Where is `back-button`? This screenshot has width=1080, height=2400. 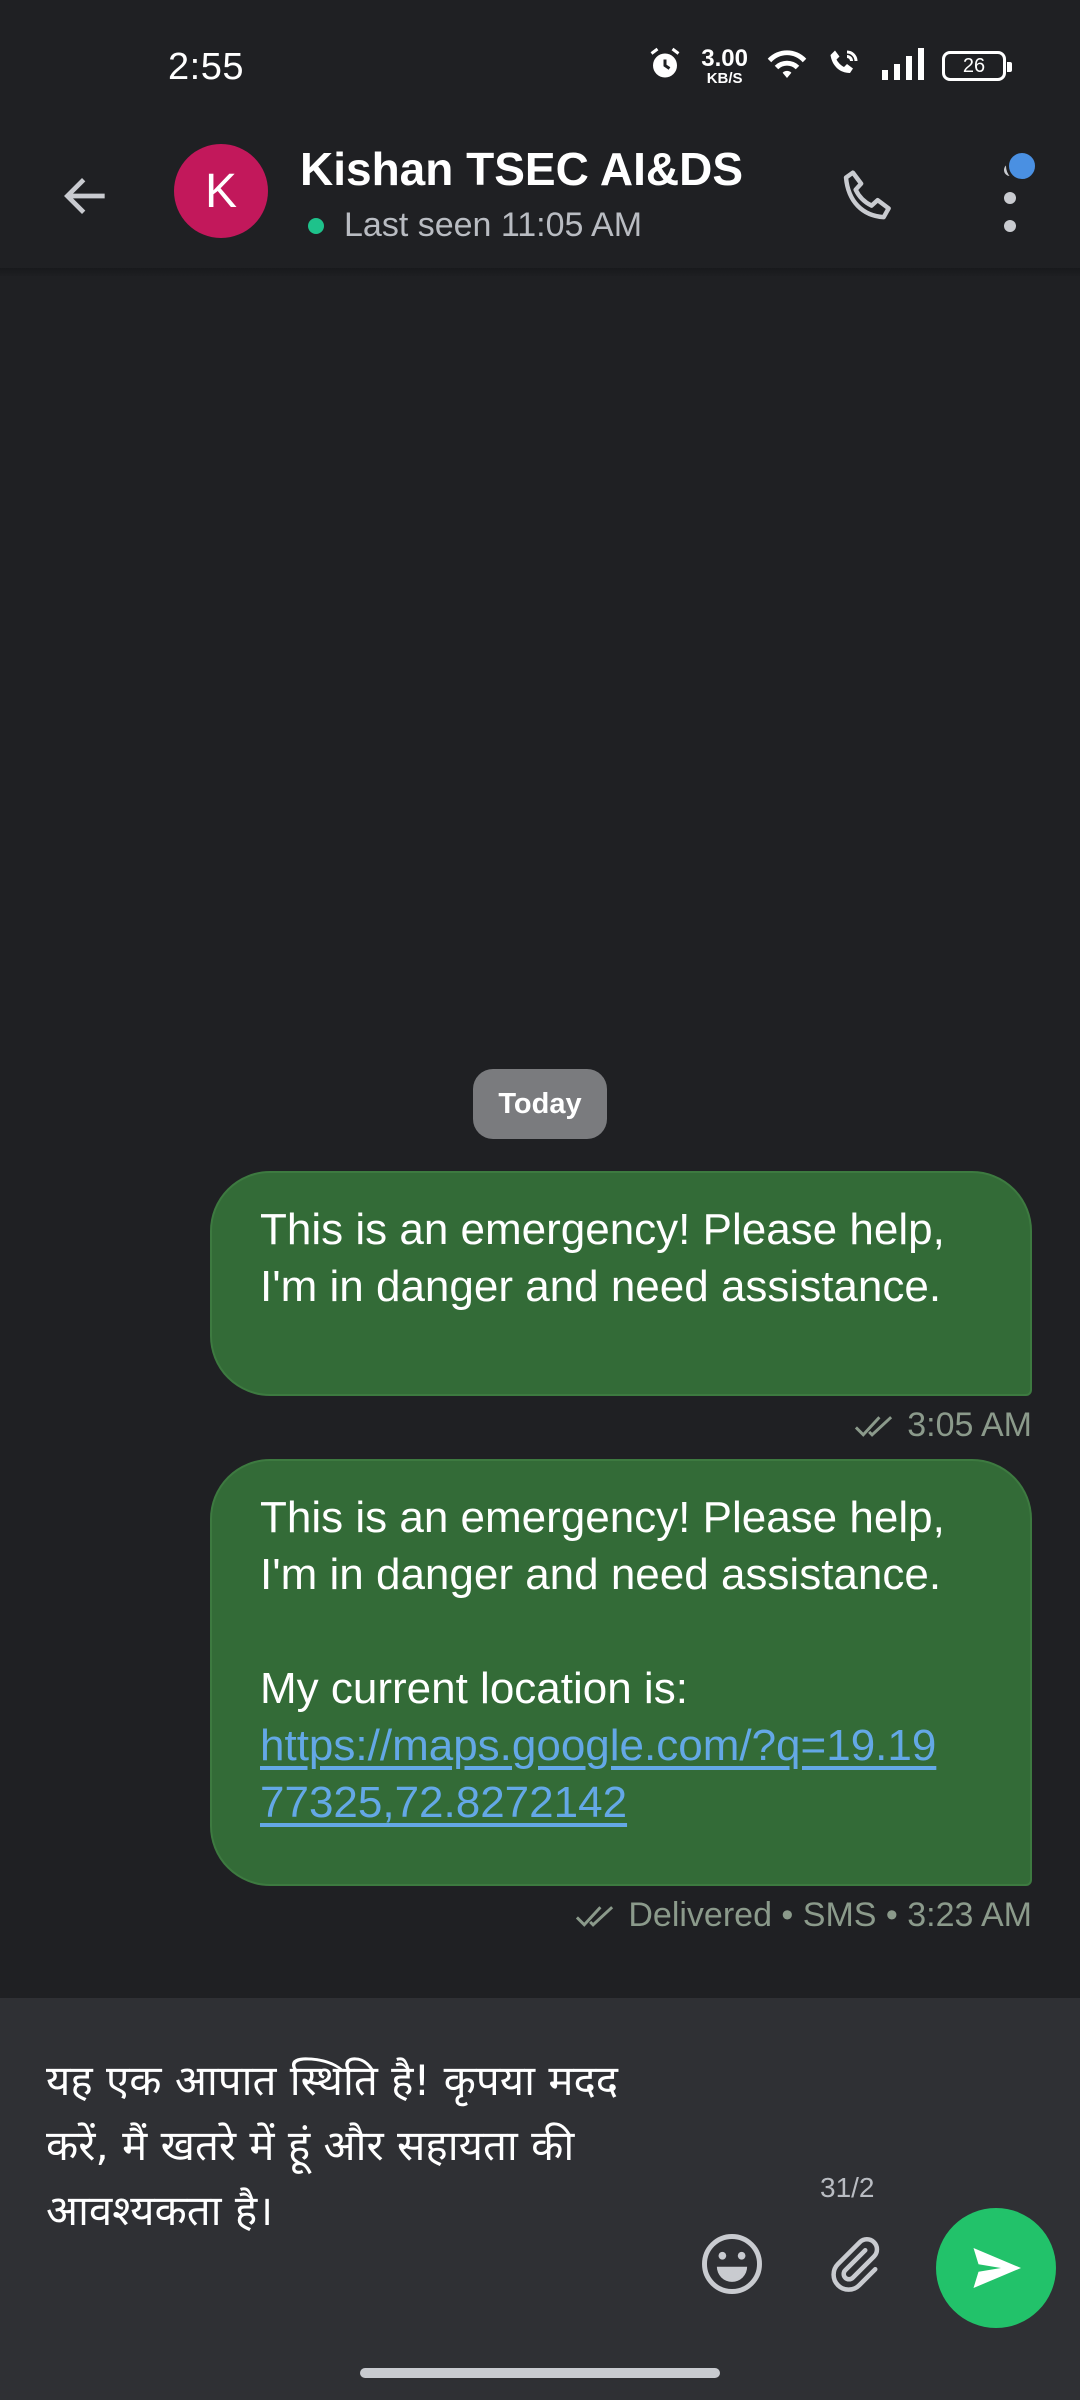 back-button is located at coordinates (86, 196).